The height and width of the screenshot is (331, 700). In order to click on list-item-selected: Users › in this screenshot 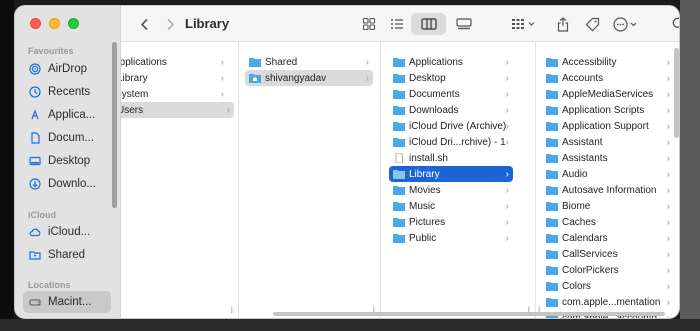, I will do `click(177, 110)`.